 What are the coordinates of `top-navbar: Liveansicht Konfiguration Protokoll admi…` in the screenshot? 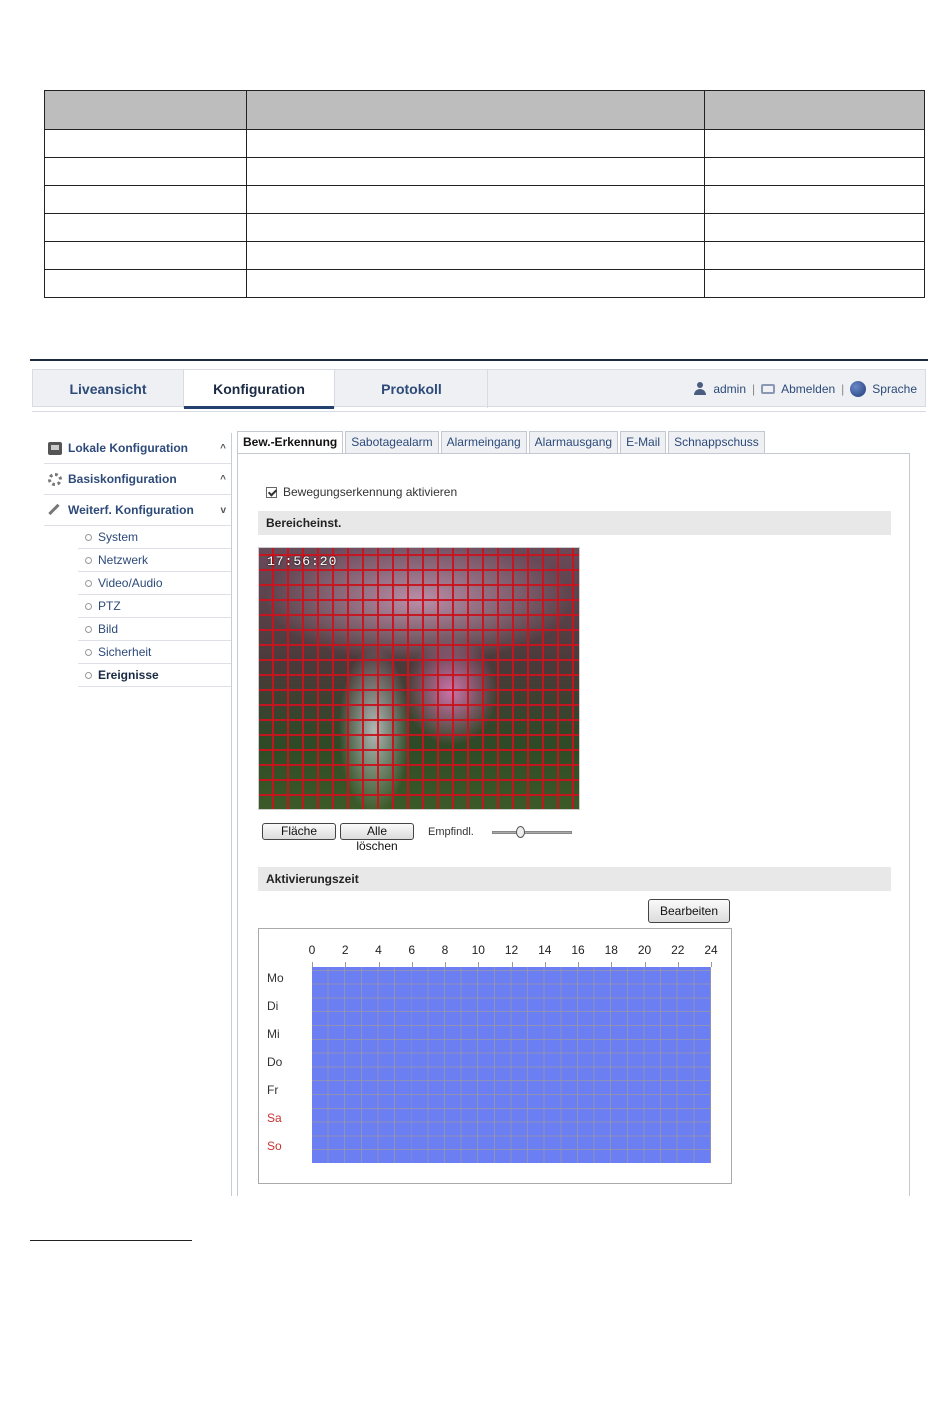 It's located at (479, 389).